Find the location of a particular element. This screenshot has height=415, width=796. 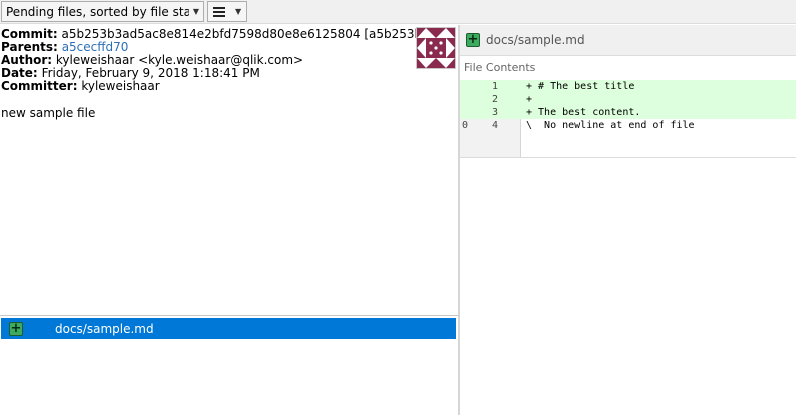

committer-value: kyleweishaar is located at coordinates (120, 86).